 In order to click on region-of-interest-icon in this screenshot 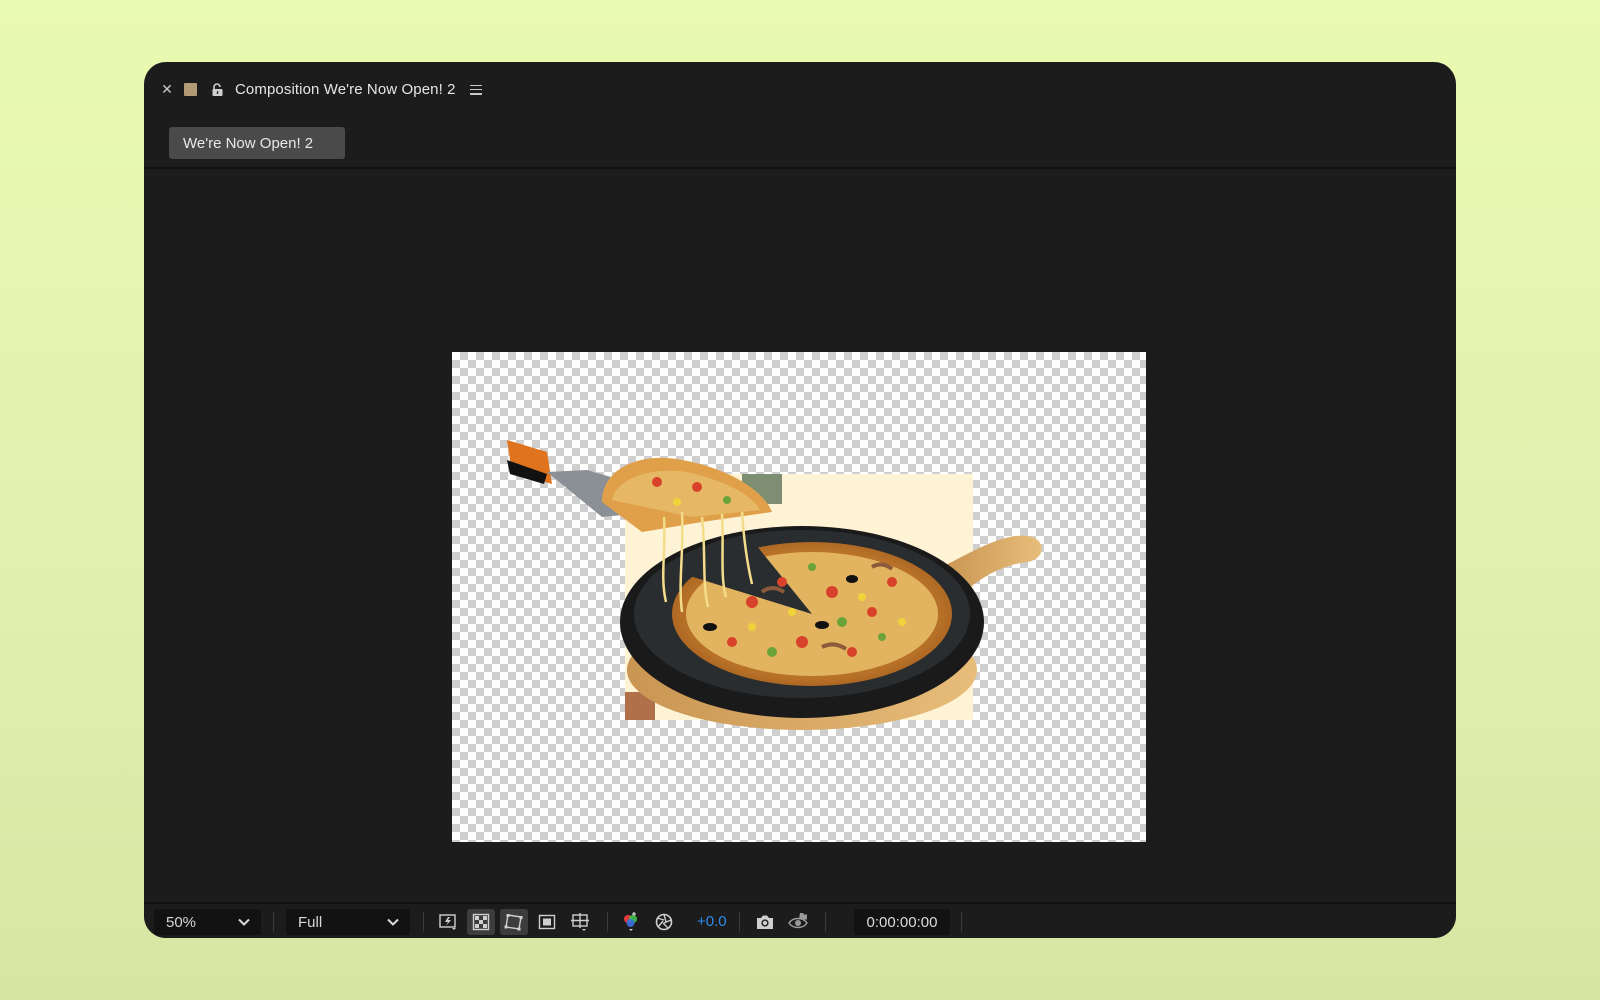, I will do `click(547, 922)`.